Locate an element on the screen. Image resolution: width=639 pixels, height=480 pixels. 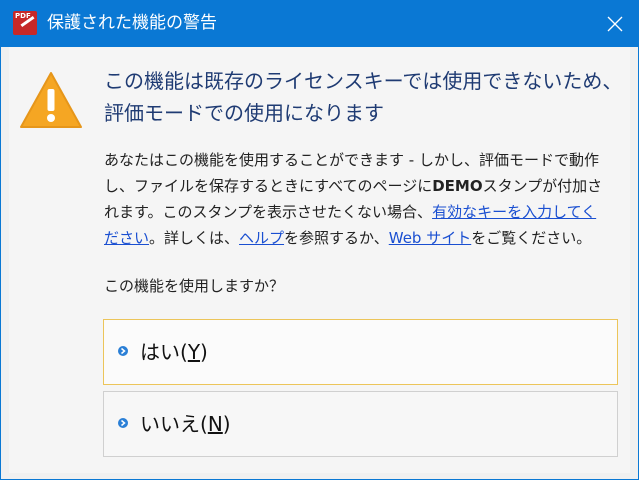
no-accelerator: N is located at coordinates (215, 424).